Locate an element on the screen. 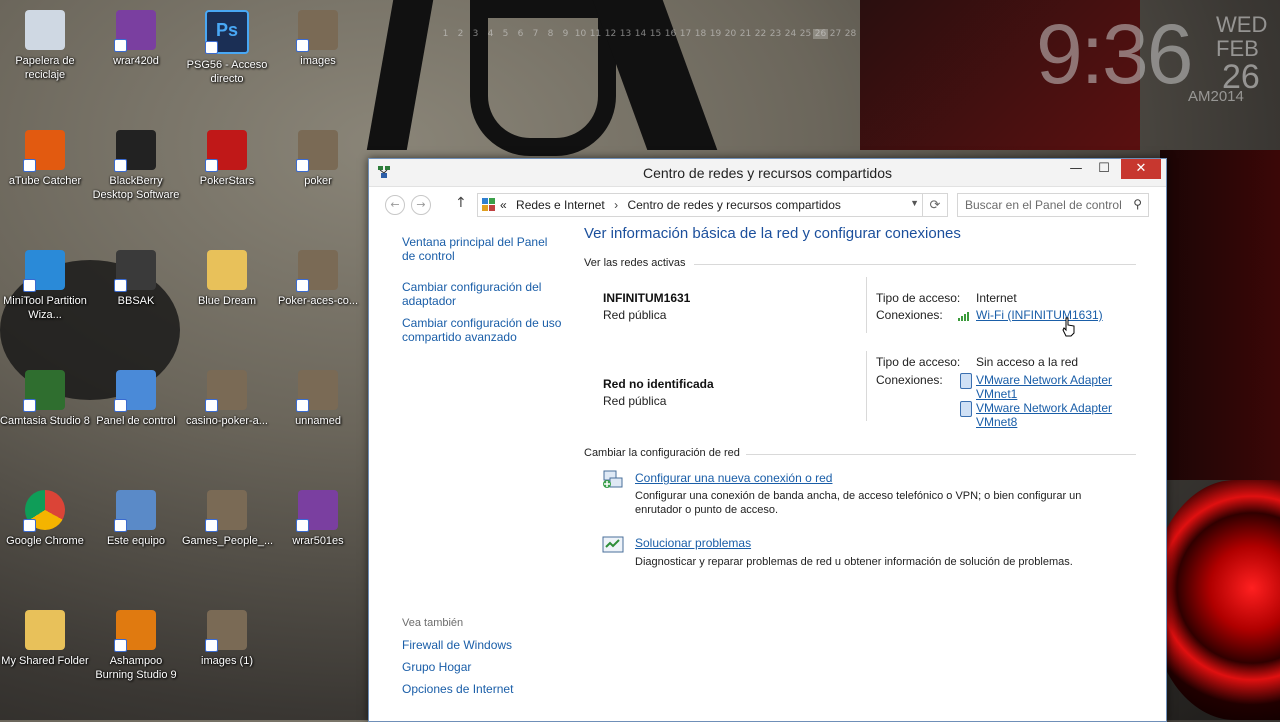  change-settings-label: Cambiar la configuración de red is located at coordinates (662, 453).